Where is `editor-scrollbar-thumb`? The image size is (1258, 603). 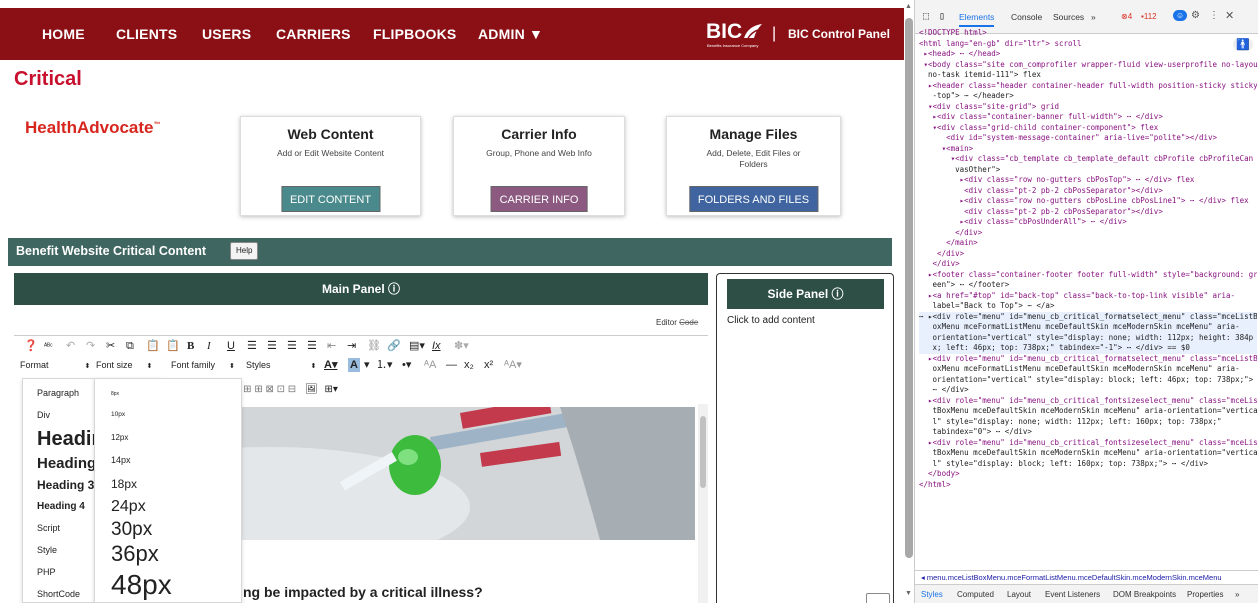 editor-scrollbar-thumb is located at coordinates (703, 452).